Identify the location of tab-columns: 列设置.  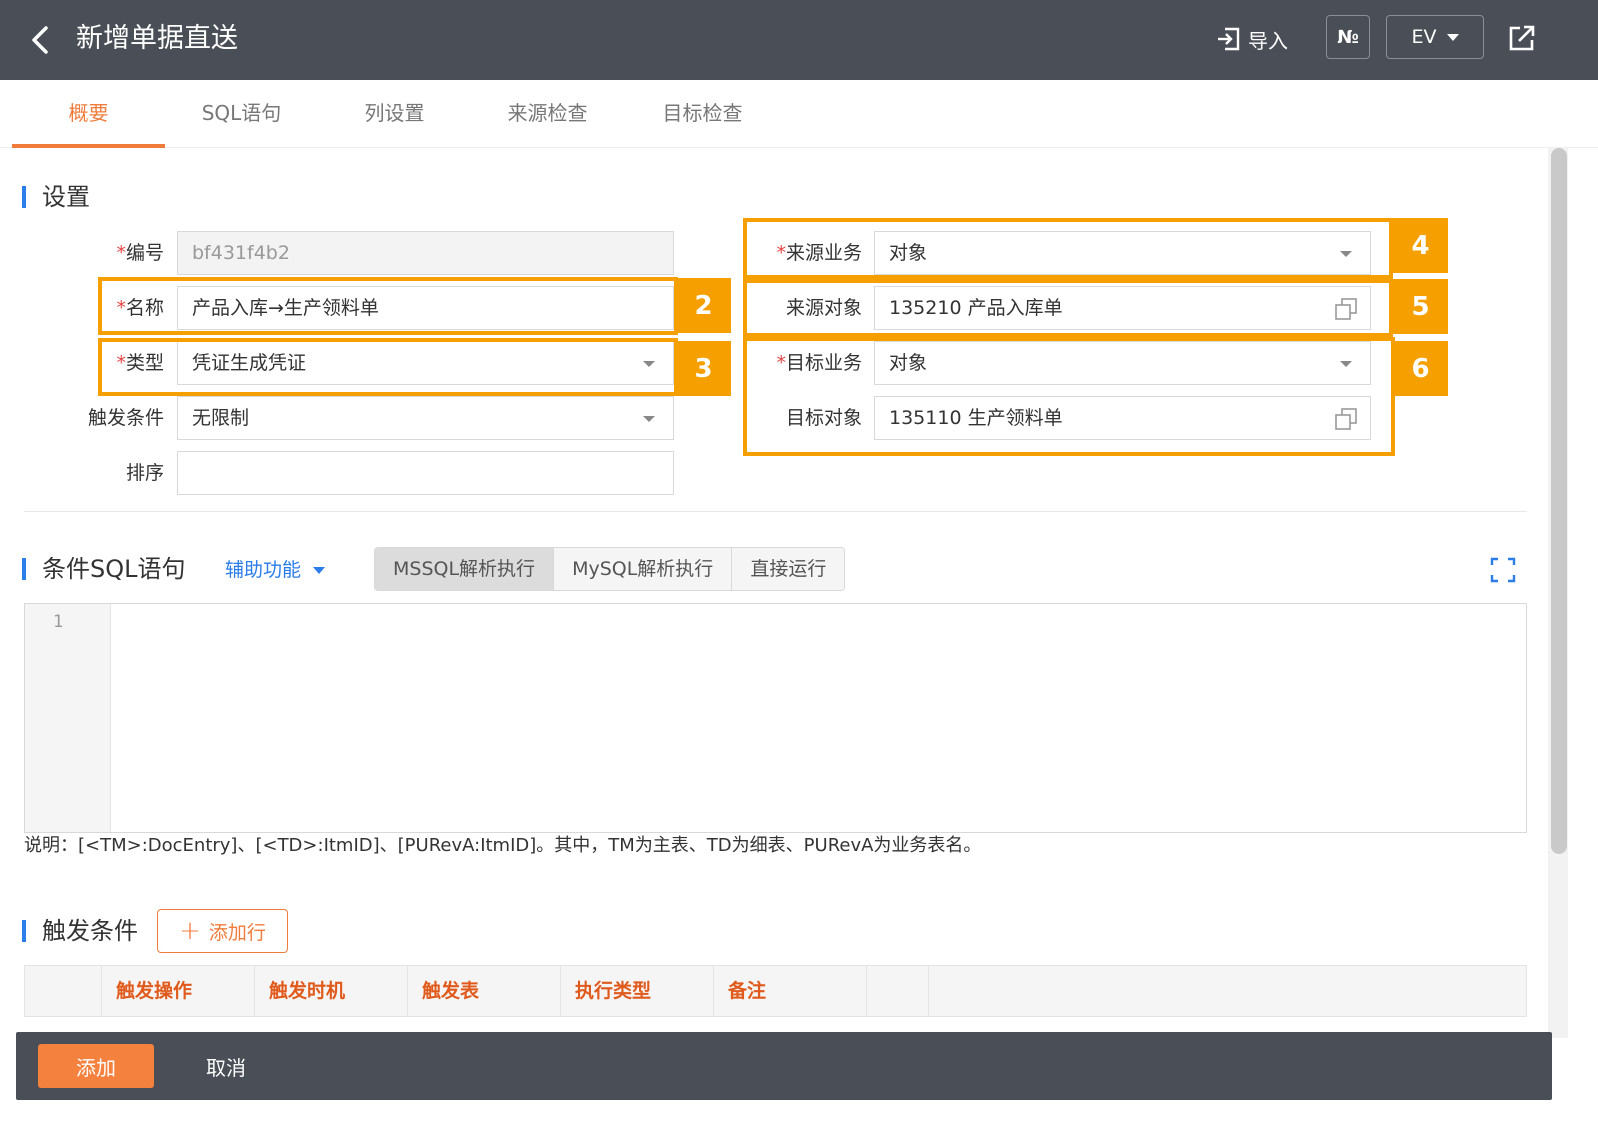
(394, 114).